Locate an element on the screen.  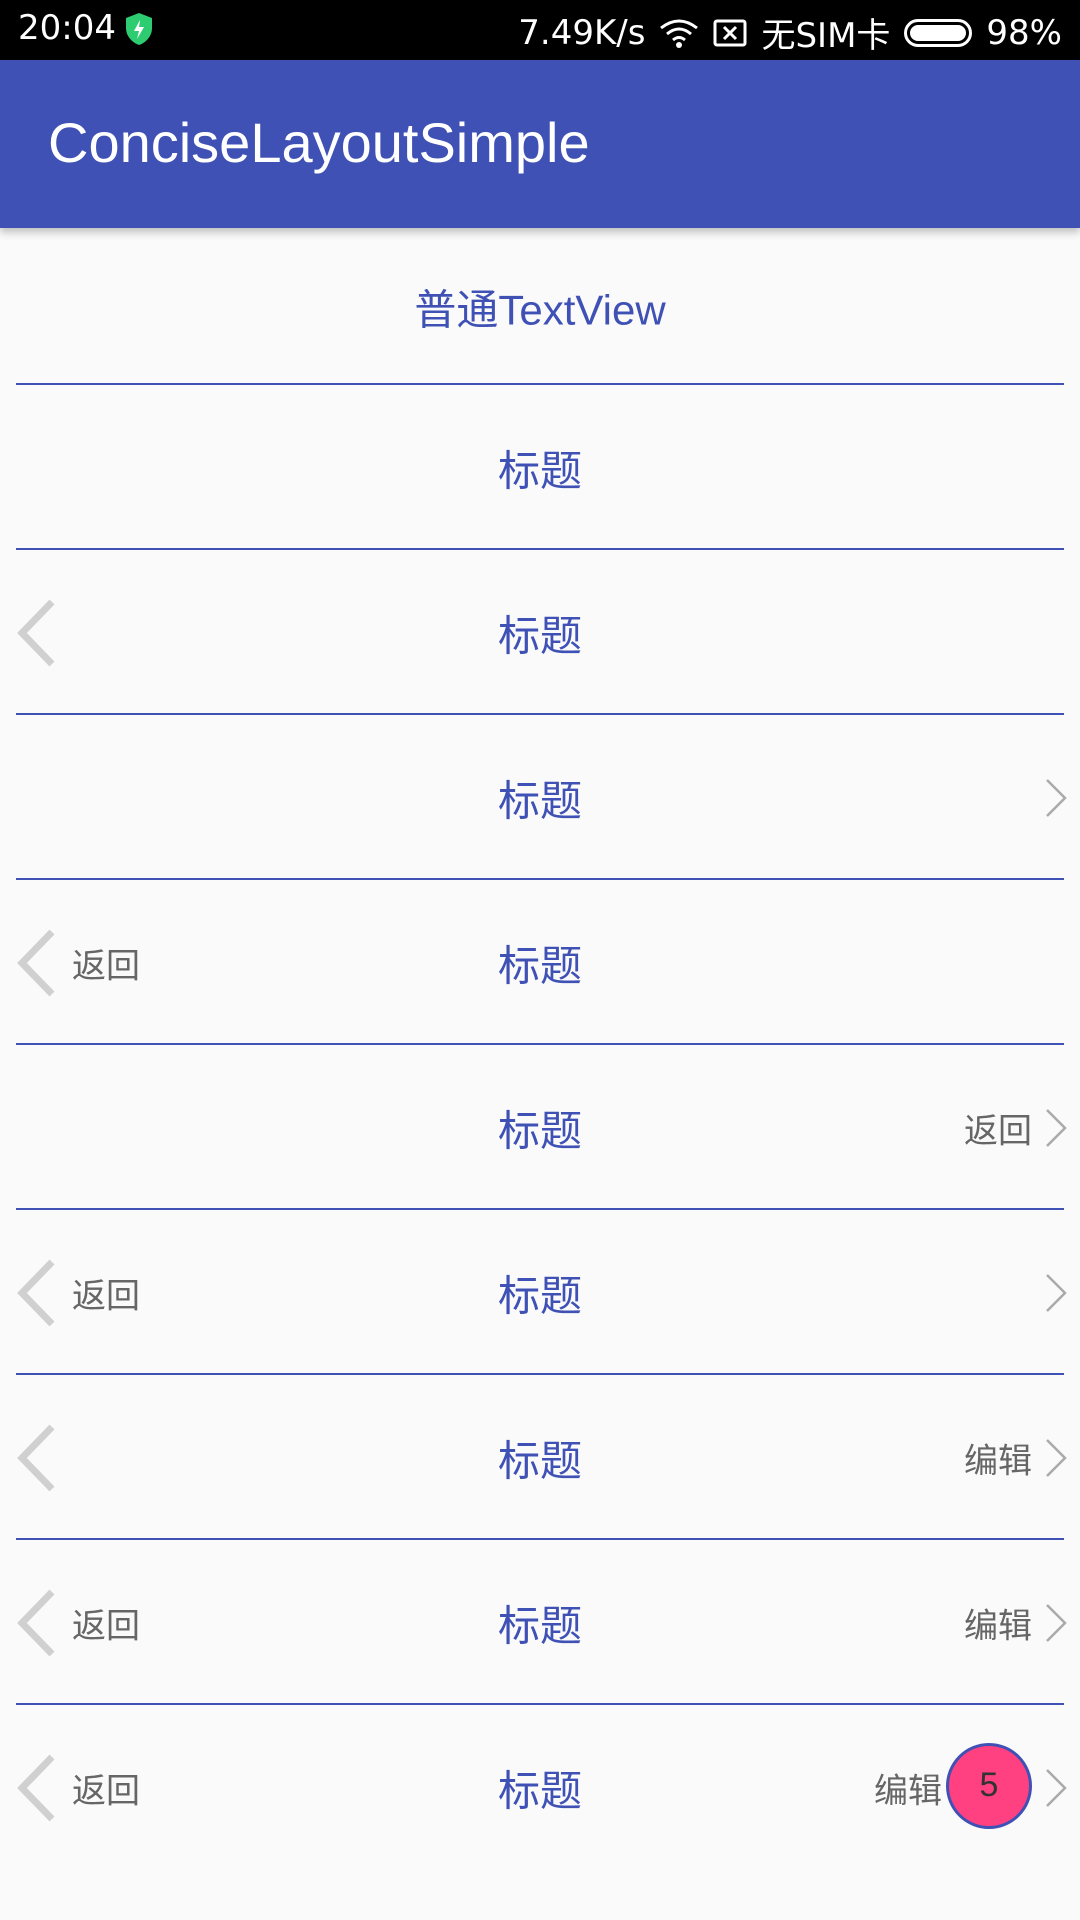
row-title-only: 标题 is located at coordinates (540, 467).